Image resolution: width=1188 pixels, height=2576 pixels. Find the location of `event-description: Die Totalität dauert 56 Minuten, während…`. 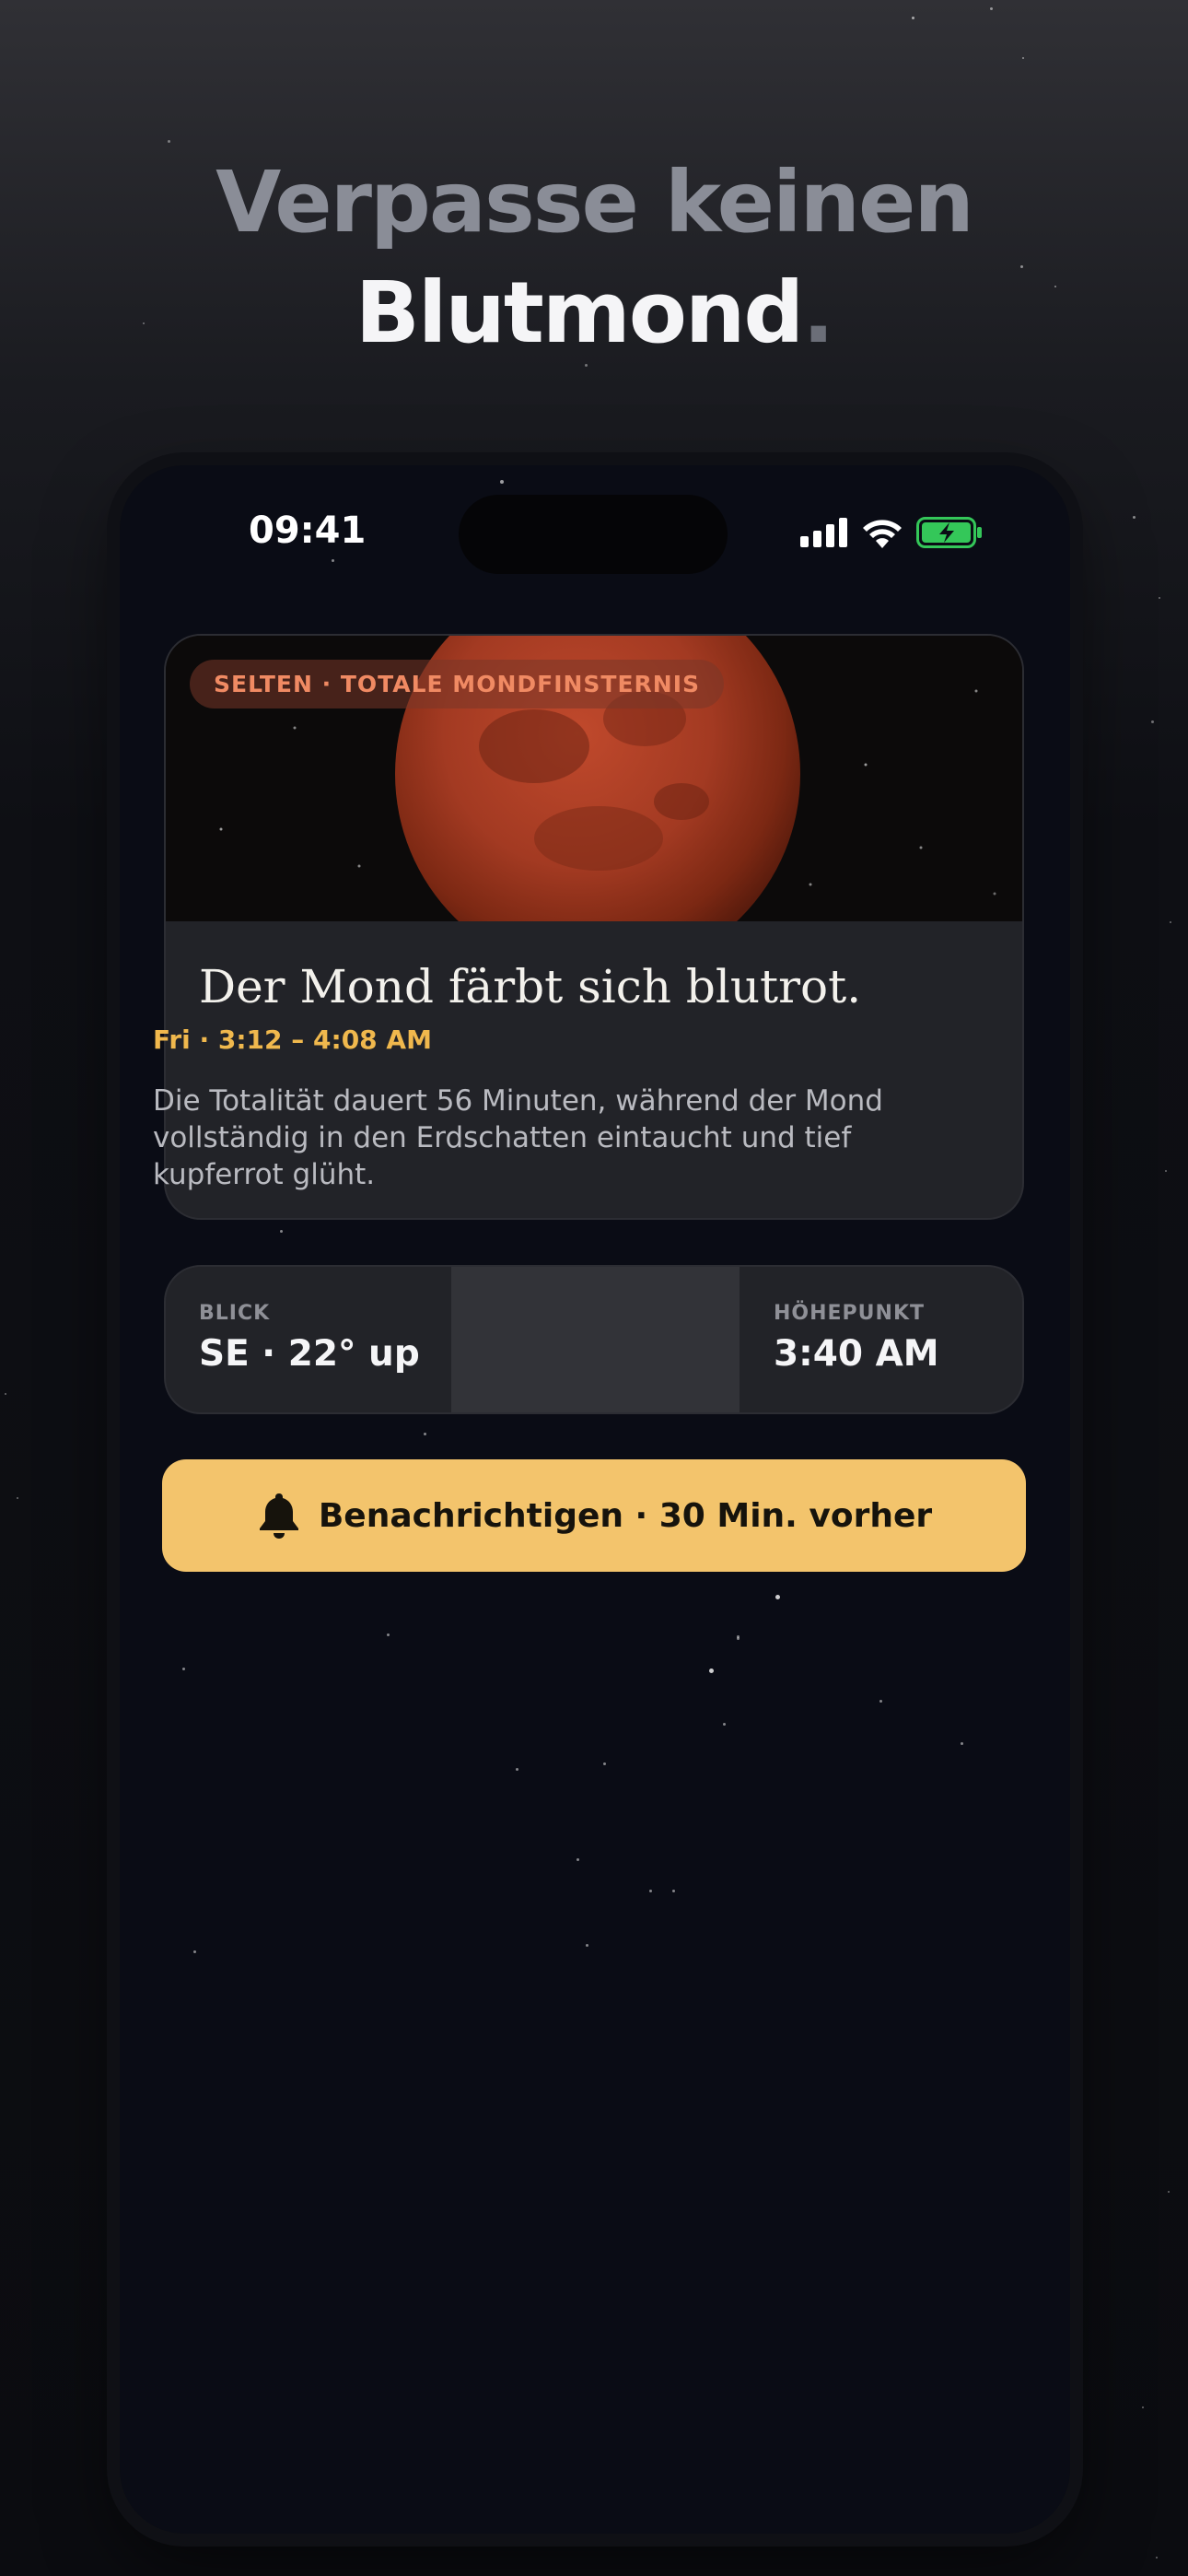

event-description: Die Totalität dauert 56 Minuten, während… is located at coordinates (518, 1137).